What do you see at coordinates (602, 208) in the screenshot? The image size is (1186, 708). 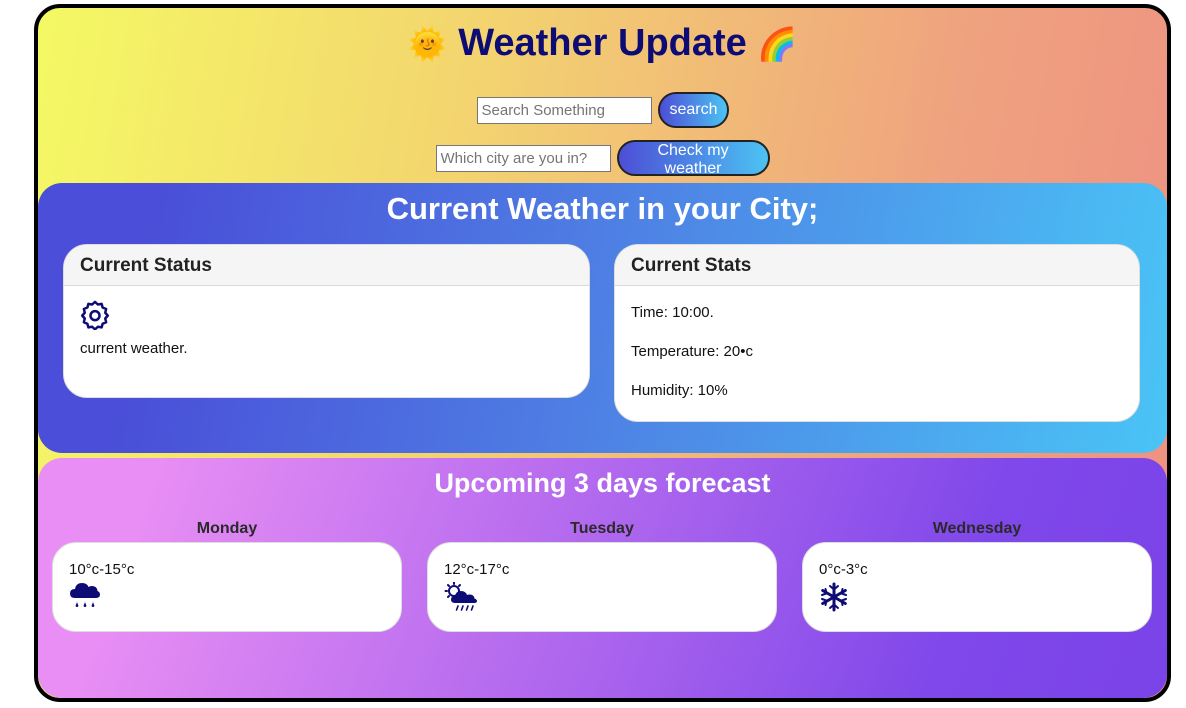 I see `current-weather-title: Current Weather in your City;` at bounding box center [602, 208].